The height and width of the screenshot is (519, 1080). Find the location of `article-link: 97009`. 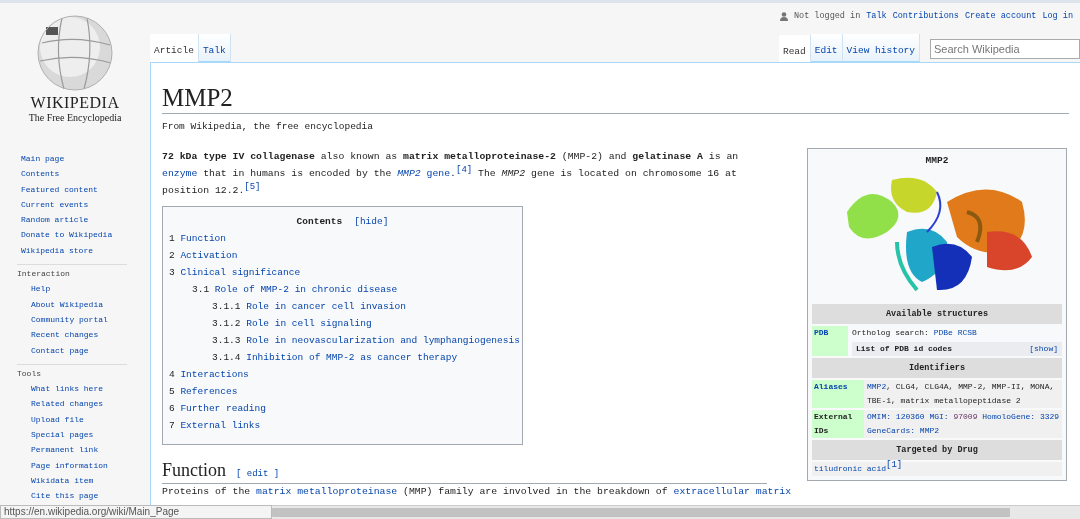

article-link: 97009 is located at coordinates (965, 417).